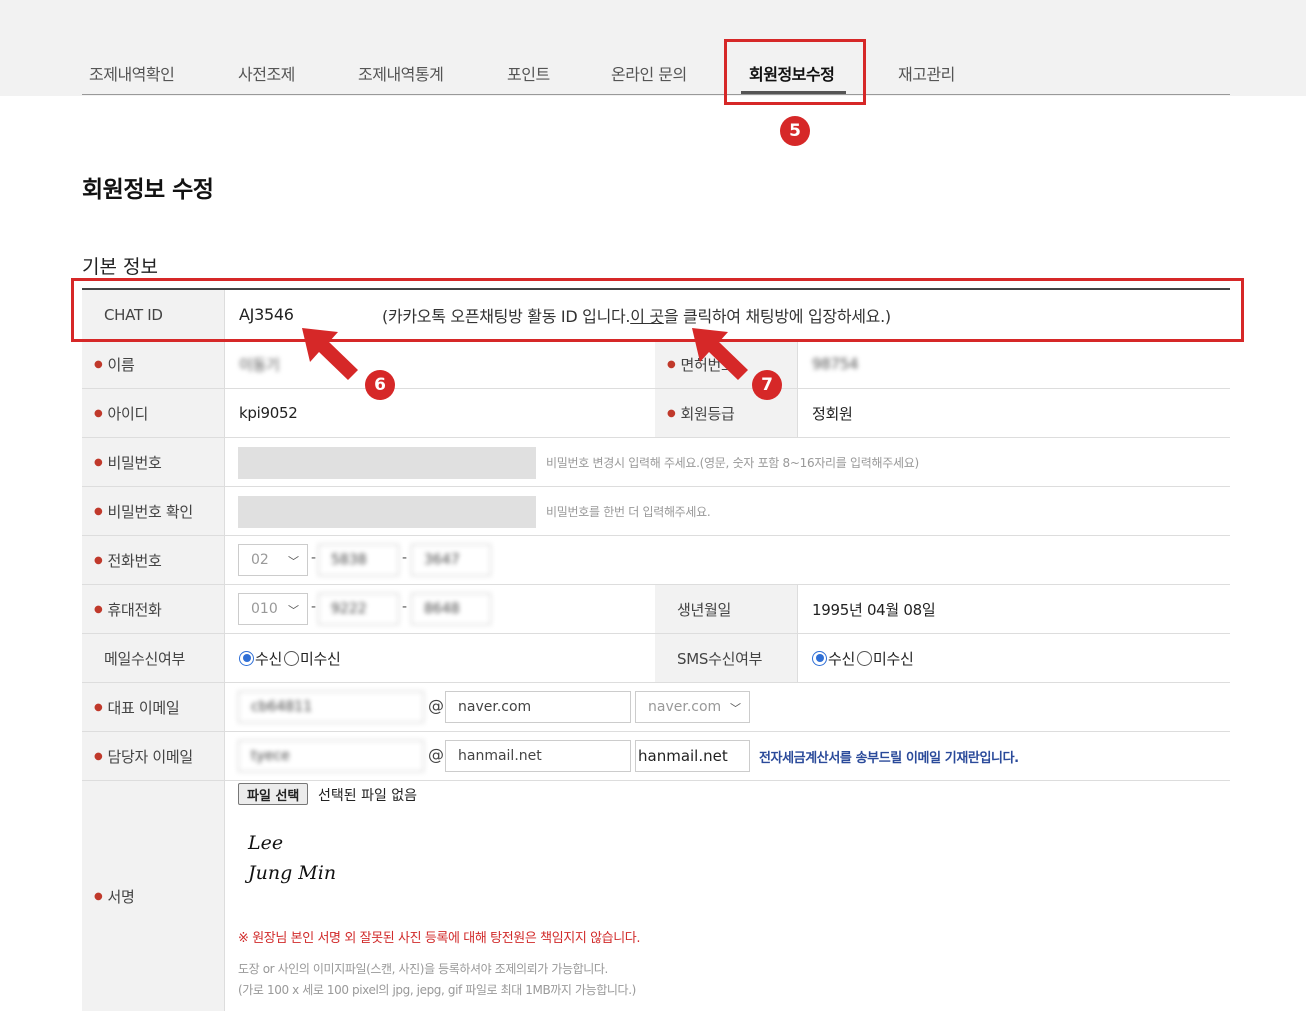 This screenshot has width=1306, height=1014. I want to click on highlight-chat-id-row, so click(657, 310).